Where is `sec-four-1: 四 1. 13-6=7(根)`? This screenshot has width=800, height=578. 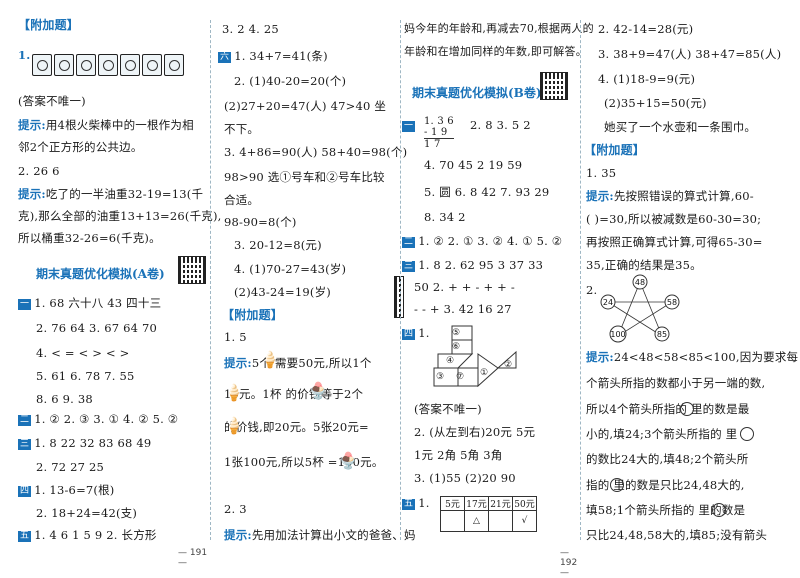
sec-four-1: 四 1. 13-6=7(根) is located at coordinates (66, 490).